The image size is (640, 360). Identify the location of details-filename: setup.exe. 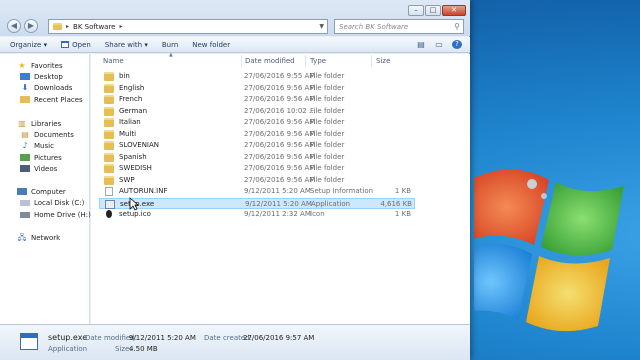
(68, 337).